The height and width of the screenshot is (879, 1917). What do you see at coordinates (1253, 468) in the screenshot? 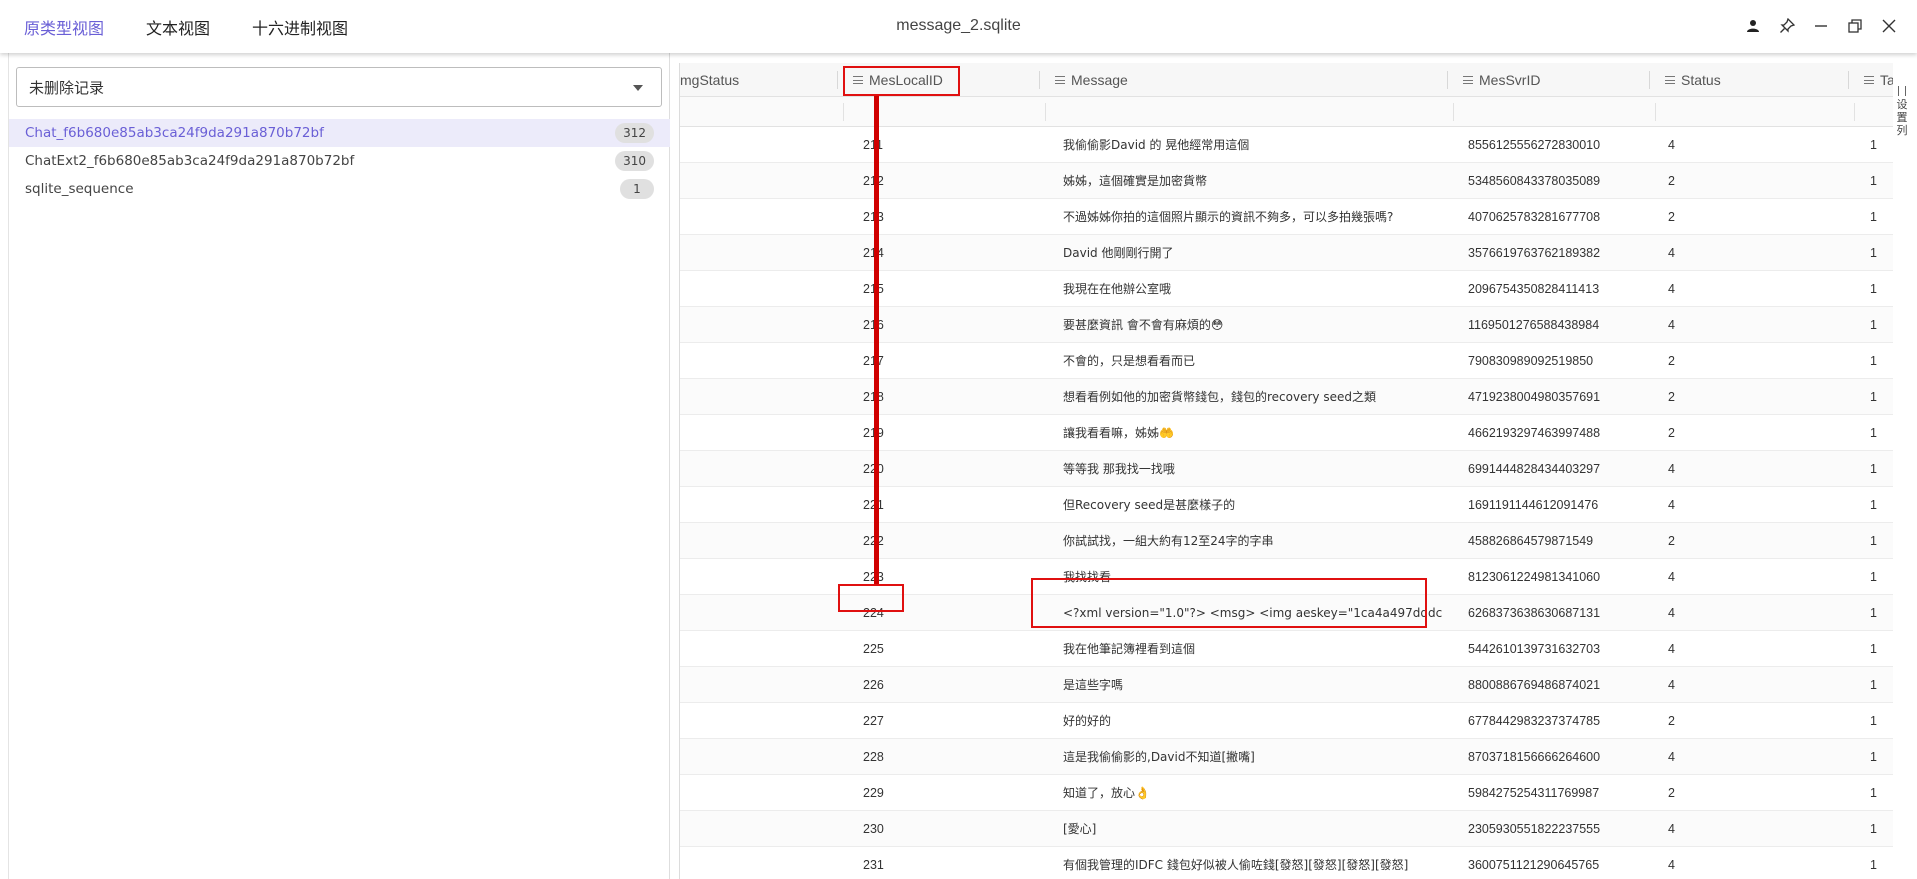
I see `cell-message: 等等我 那我找一找哦` at bounding box center [1253, 468].